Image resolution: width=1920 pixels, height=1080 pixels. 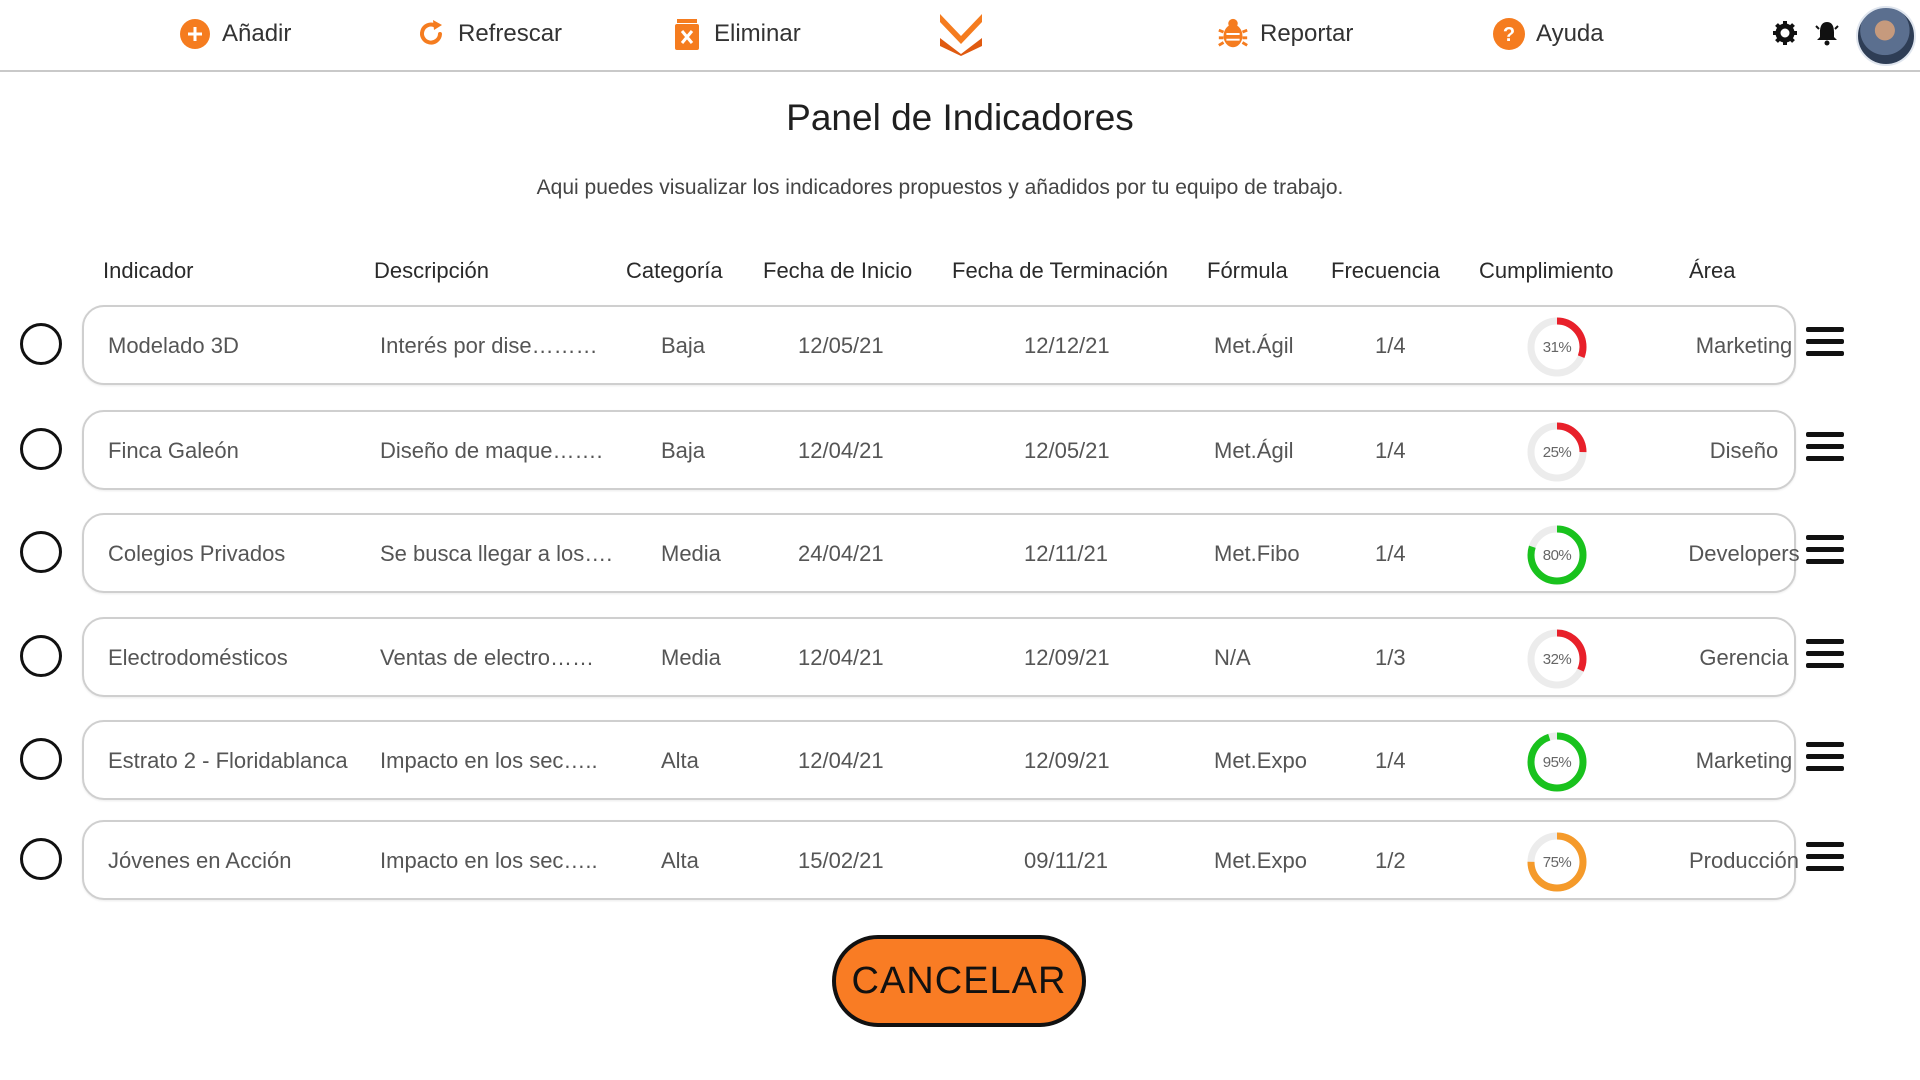 I want to click on cell-descripcion: Diseño de maque……., so click(x=491, y=450).